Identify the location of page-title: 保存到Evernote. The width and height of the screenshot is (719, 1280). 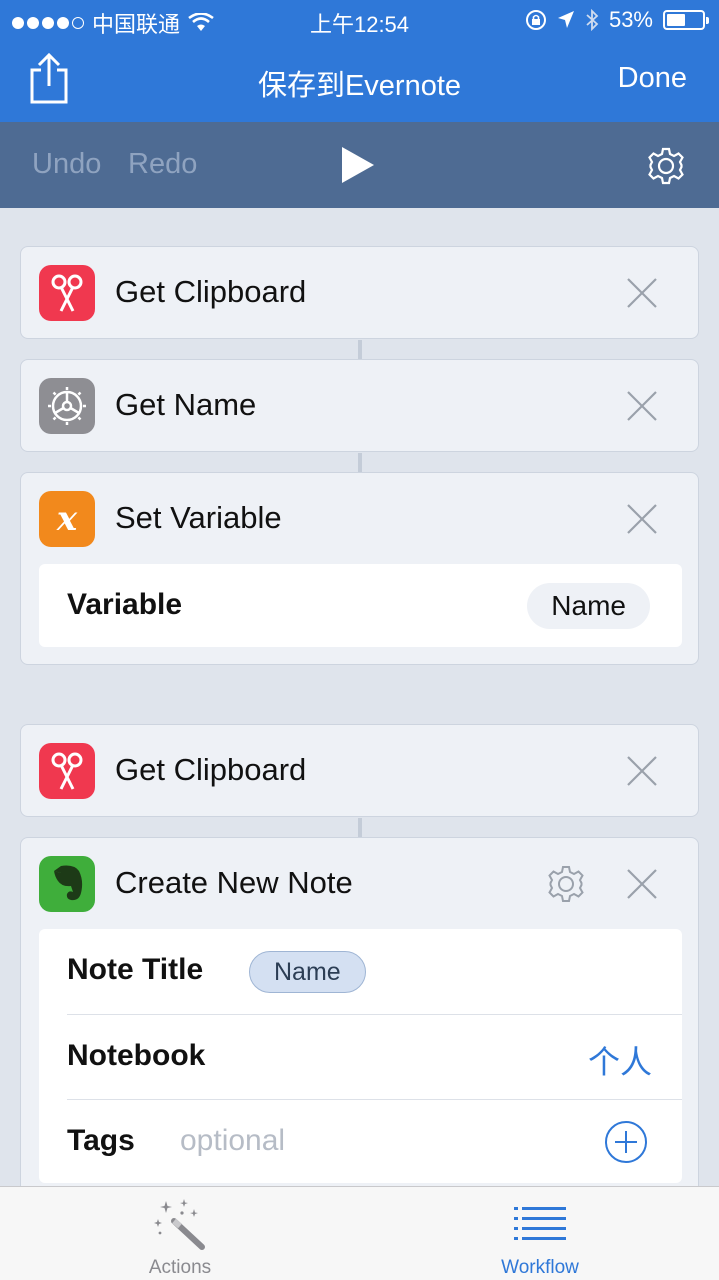
(359, 86).